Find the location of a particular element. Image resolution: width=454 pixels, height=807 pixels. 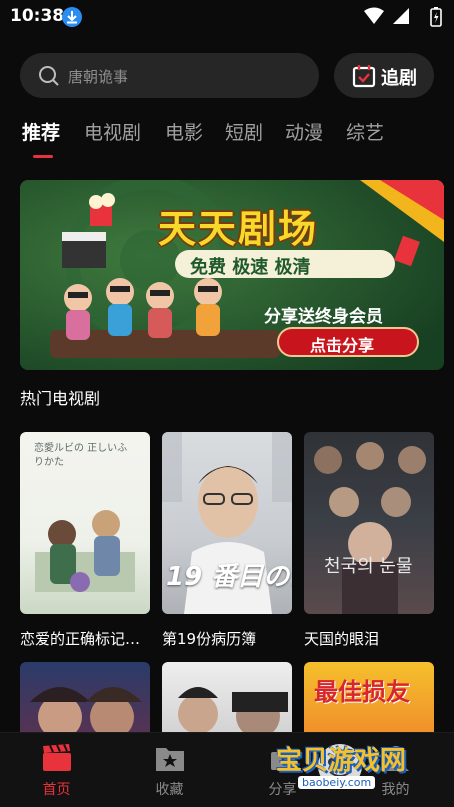

poster-image: 恋愛ルビの 正しいふりかた is located at coordinates (85, 523).